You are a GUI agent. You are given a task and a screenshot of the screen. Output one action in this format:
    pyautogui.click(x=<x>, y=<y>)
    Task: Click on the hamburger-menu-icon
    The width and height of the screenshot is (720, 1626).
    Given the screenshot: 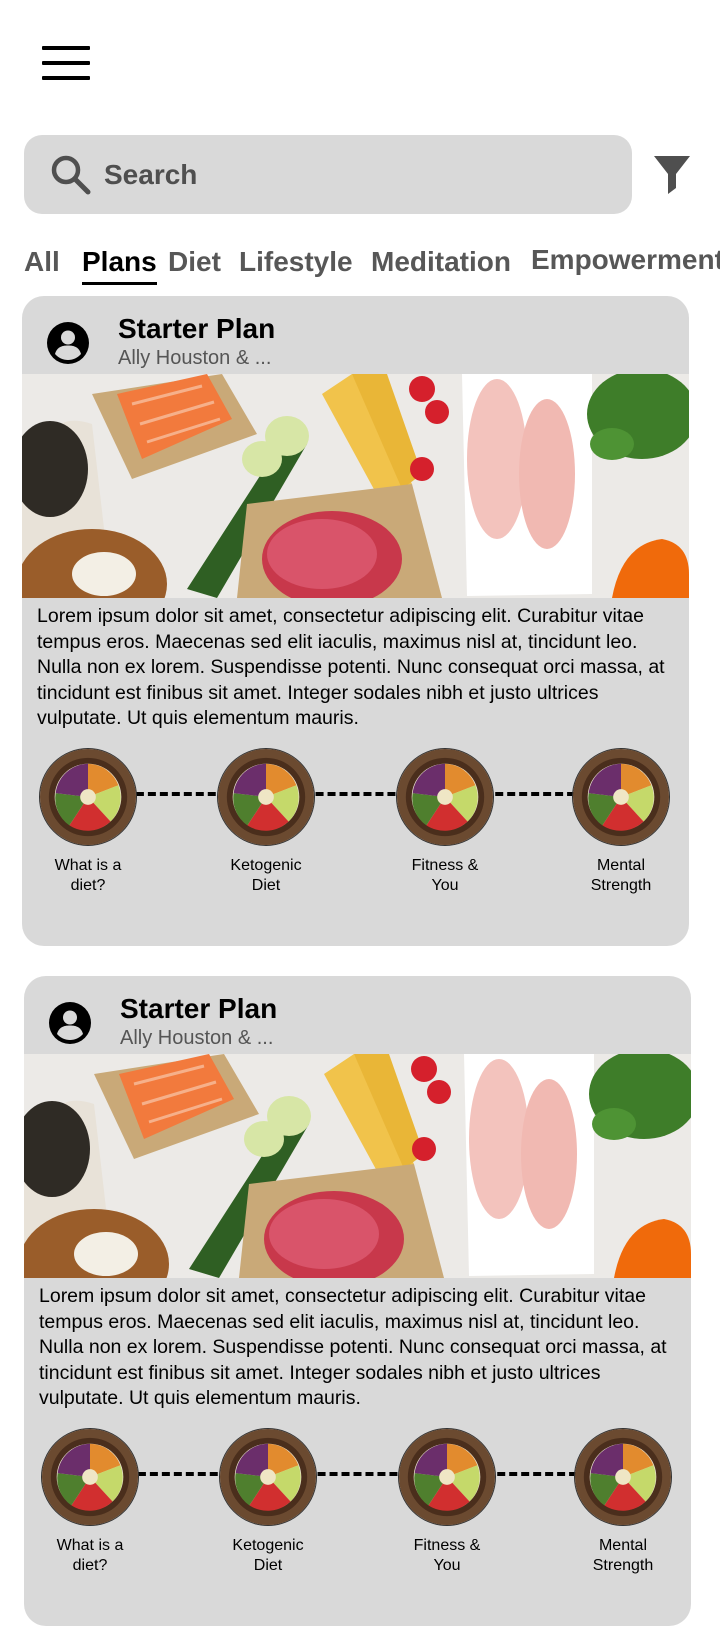 What is the action you would take?
    pyautogui.click(x=66, y=63)
    